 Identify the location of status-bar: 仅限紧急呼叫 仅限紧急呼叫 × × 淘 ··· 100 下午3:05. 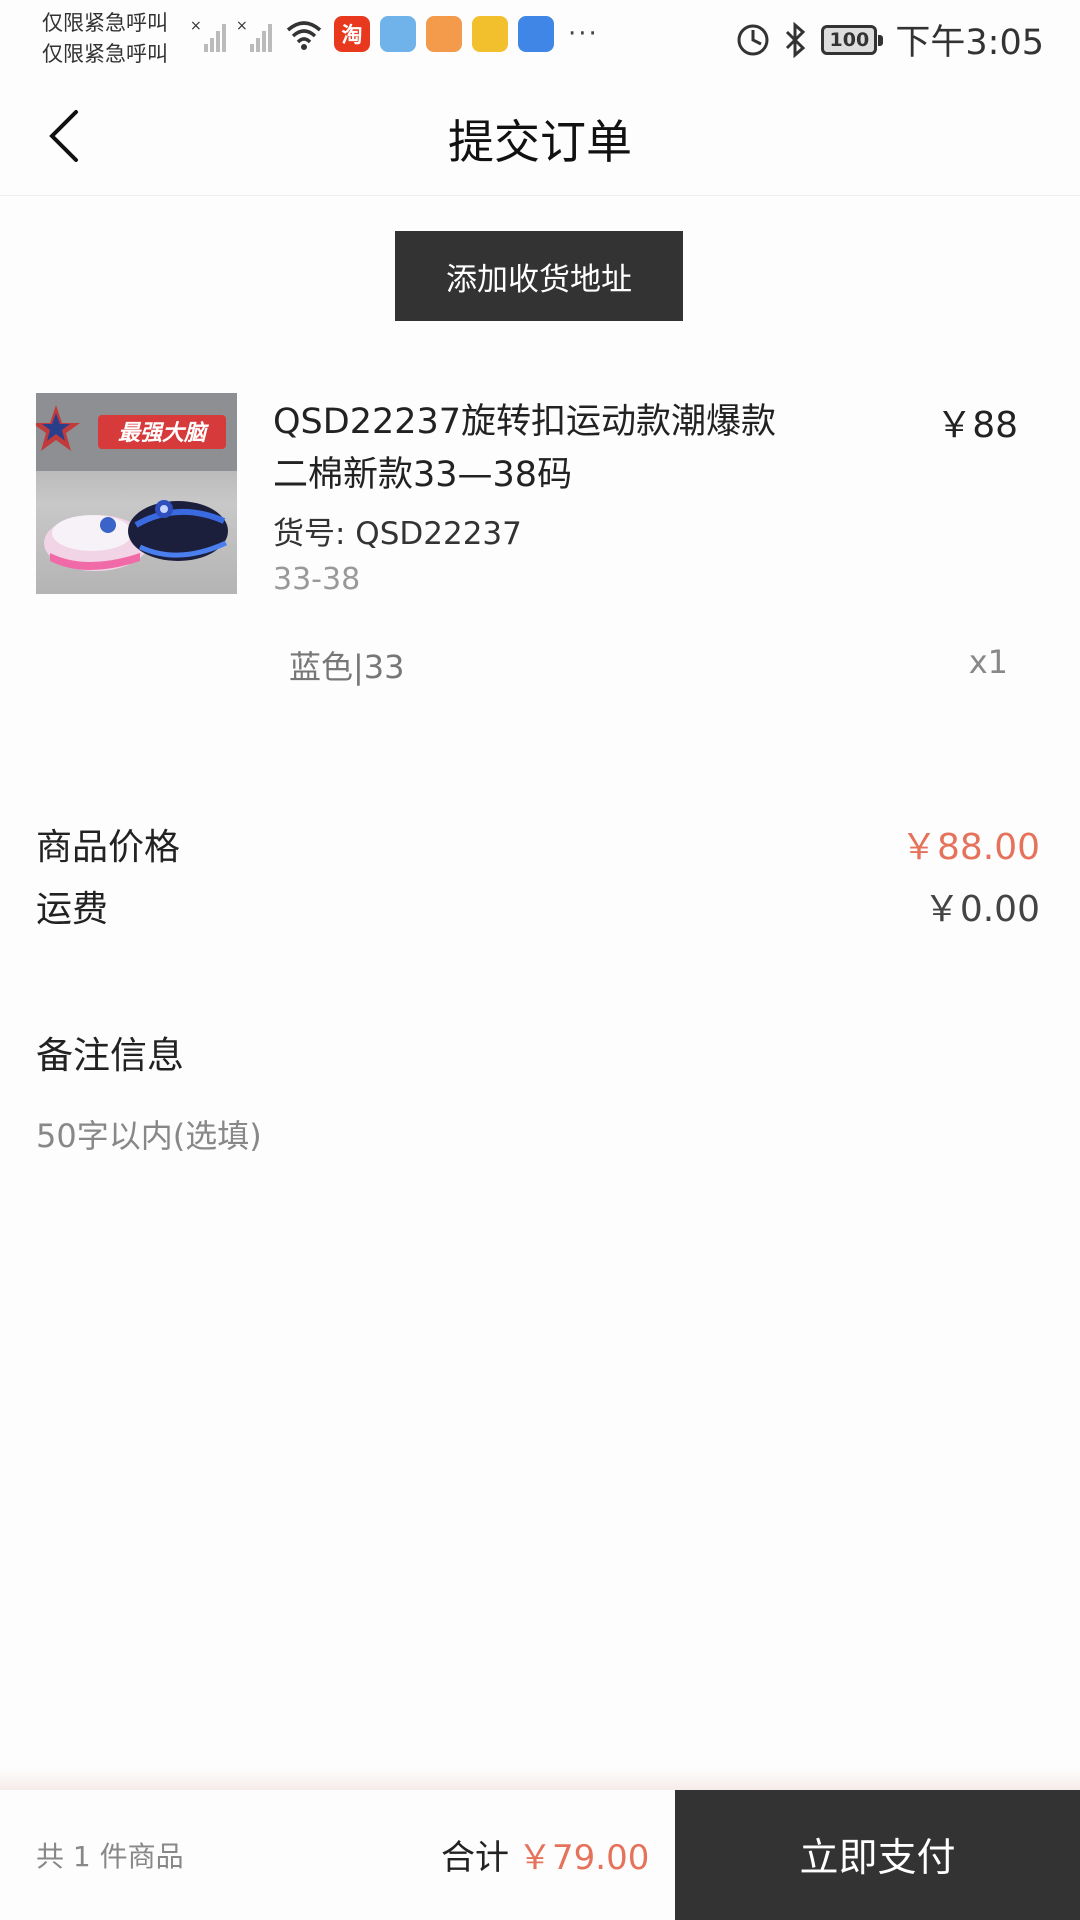
(540, 38).